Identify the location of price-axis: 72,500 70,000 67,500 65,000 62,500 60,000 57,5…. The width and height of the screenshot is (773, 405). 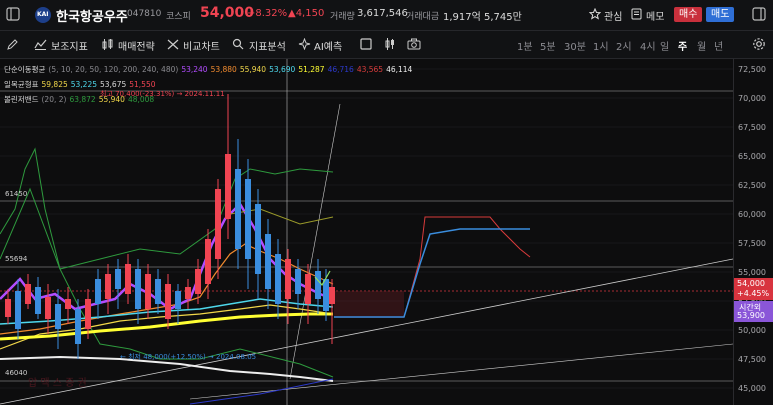
(753, 232).